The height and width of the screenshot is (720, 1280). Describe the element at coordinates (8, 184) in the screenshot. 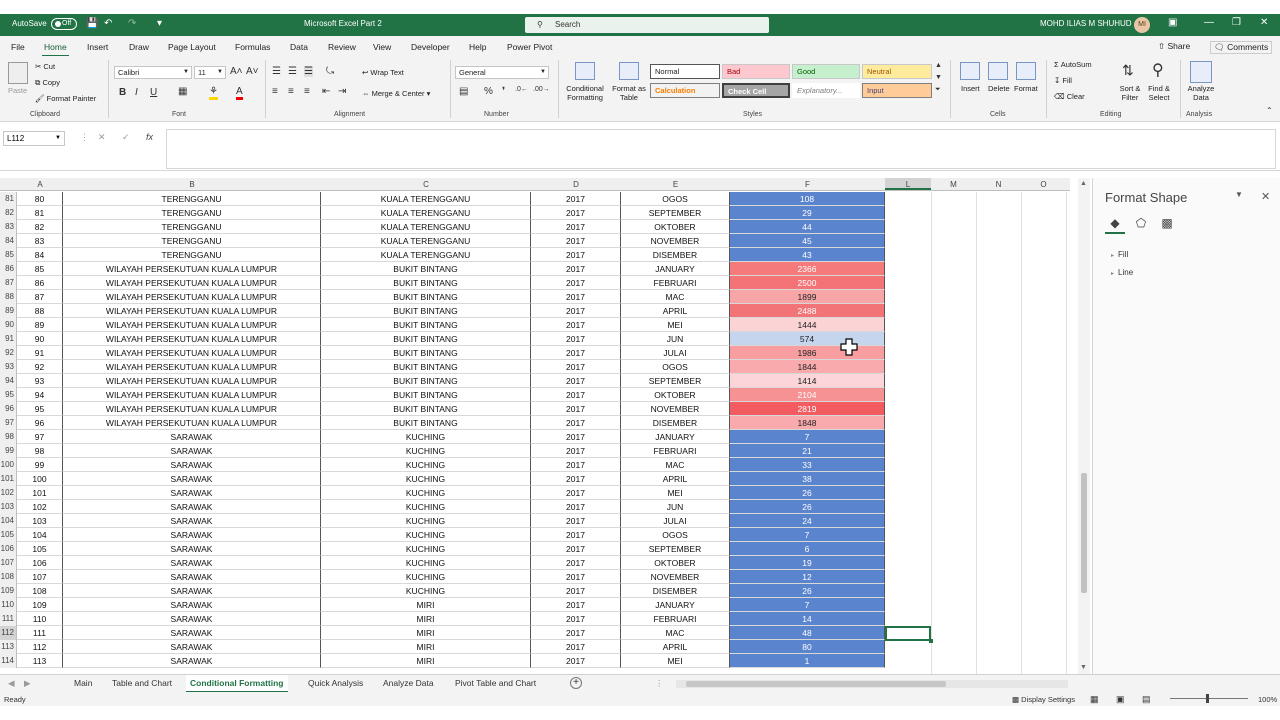

I see `select-all-corner` at that location.